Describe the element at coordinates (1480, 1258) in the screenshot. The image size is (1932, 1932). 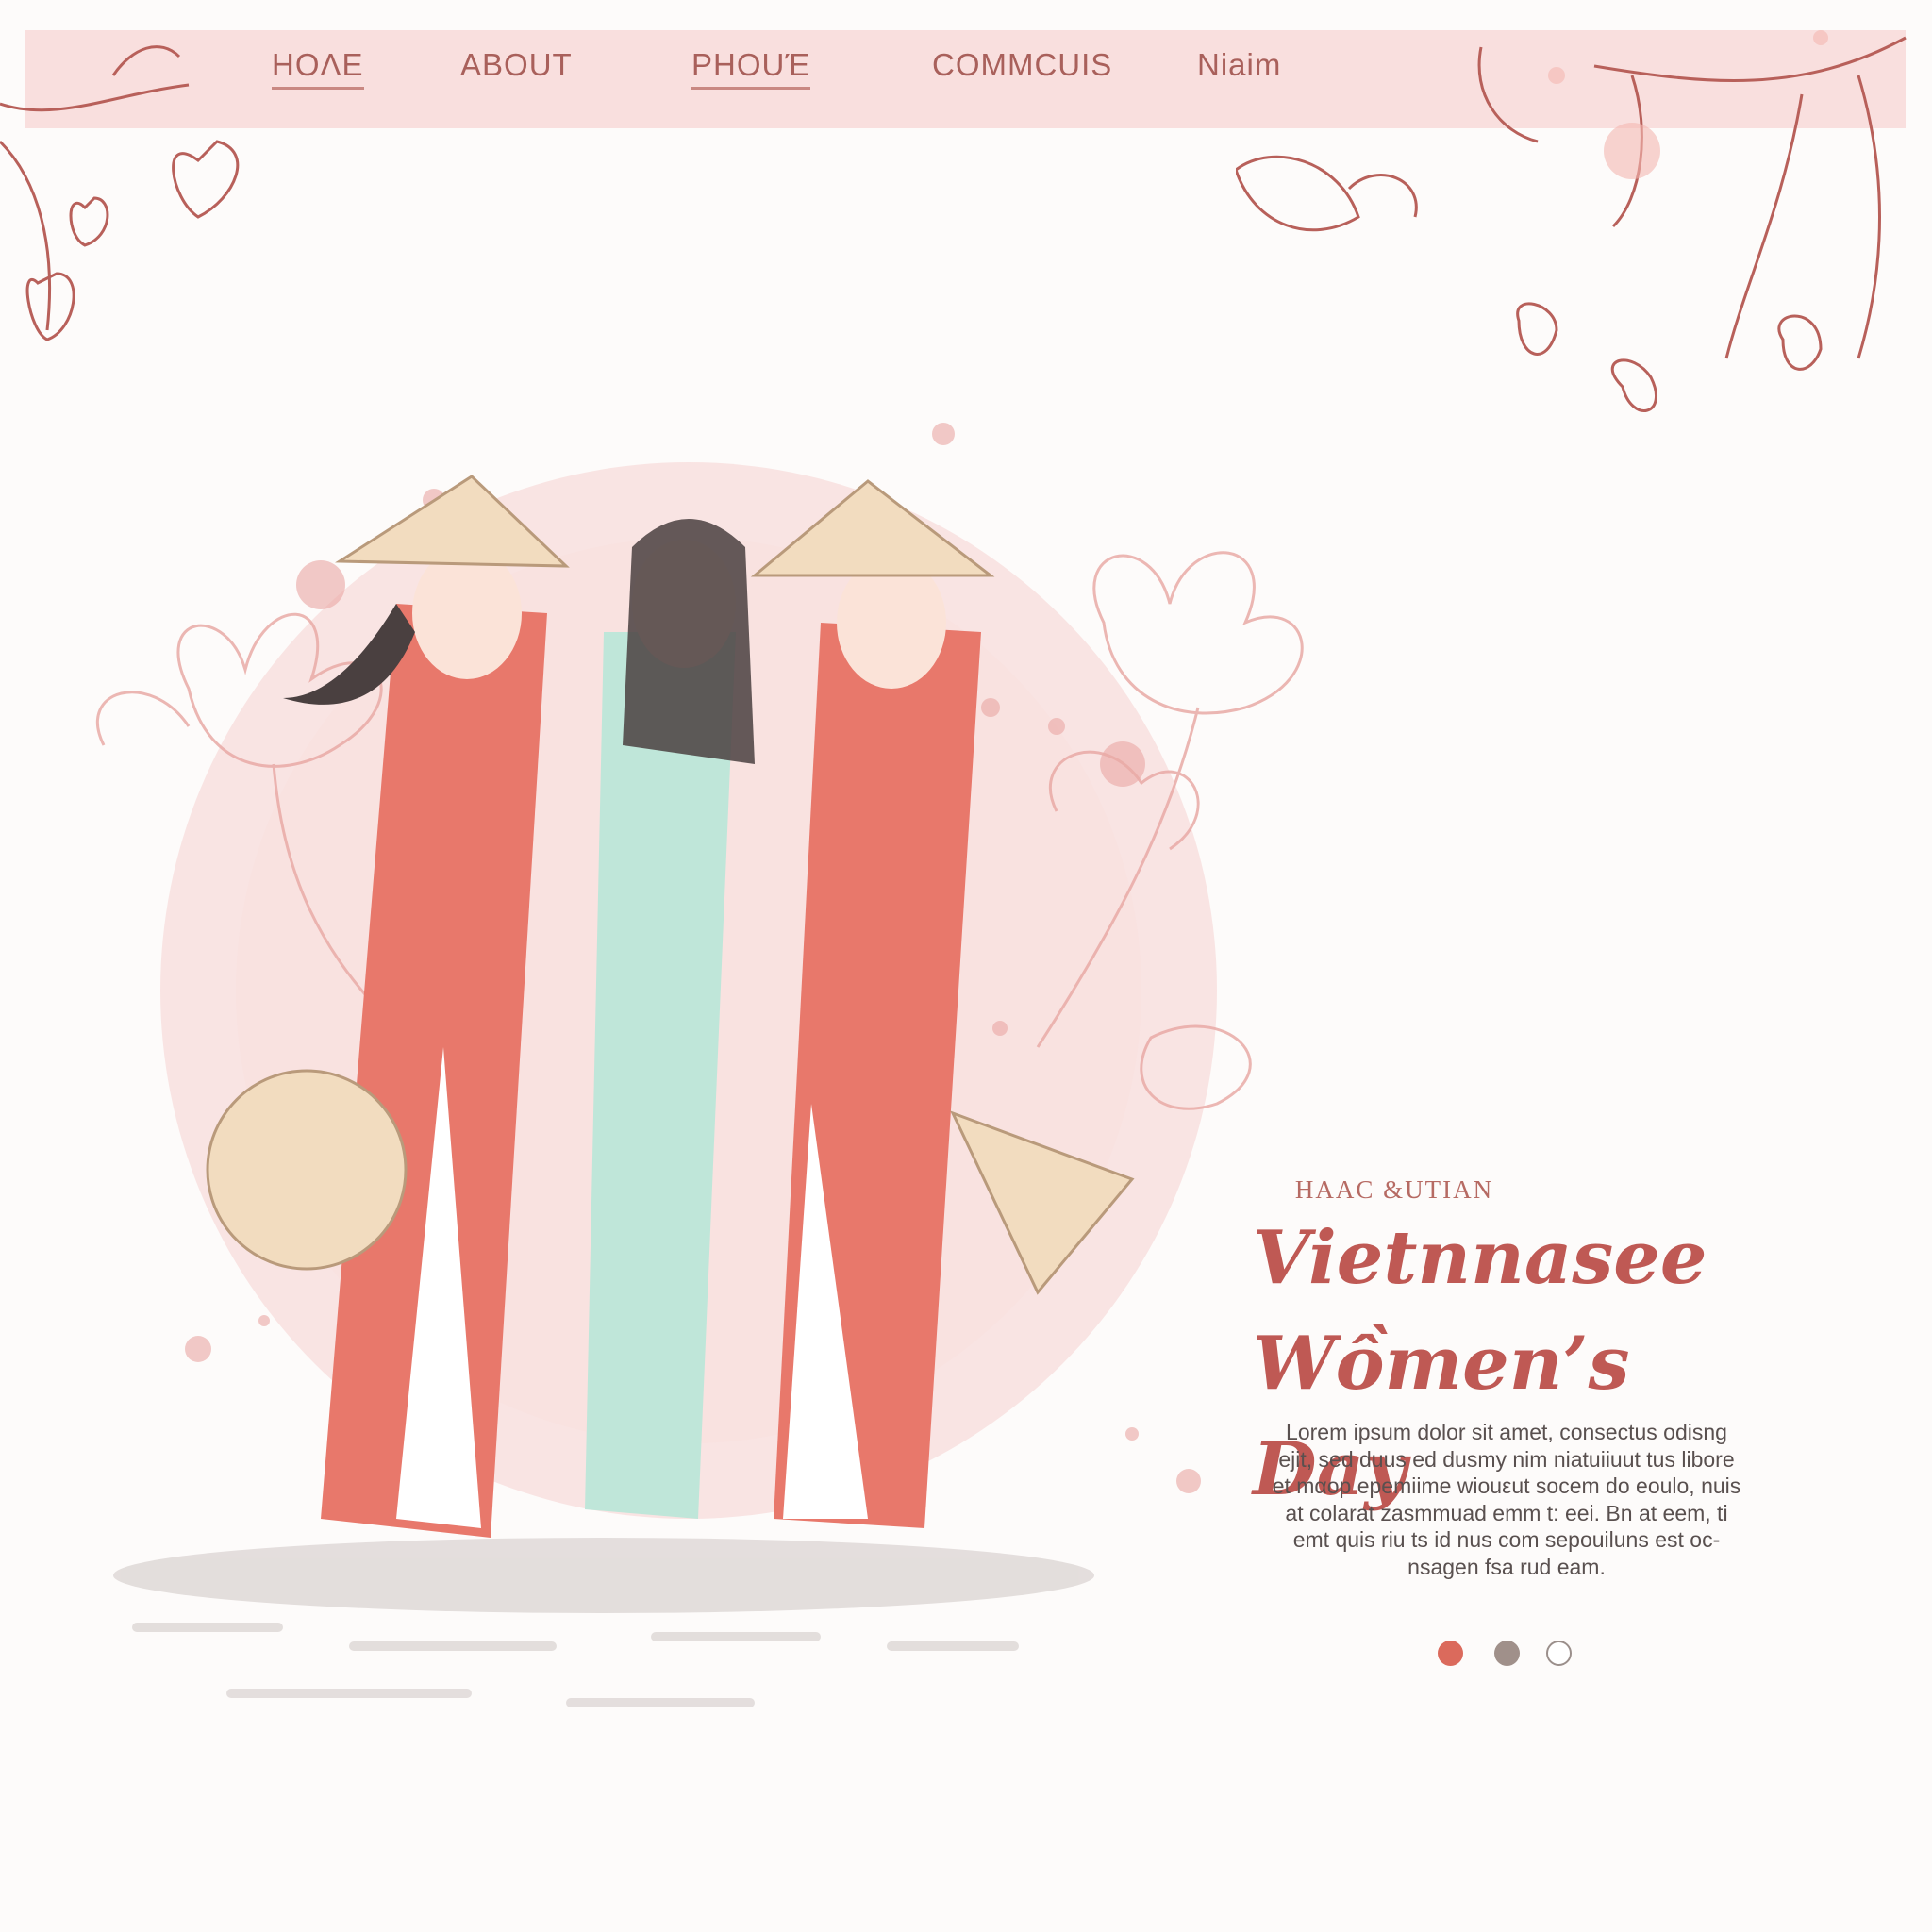
I see `headline-line-1: Vietnnasee` at that location.